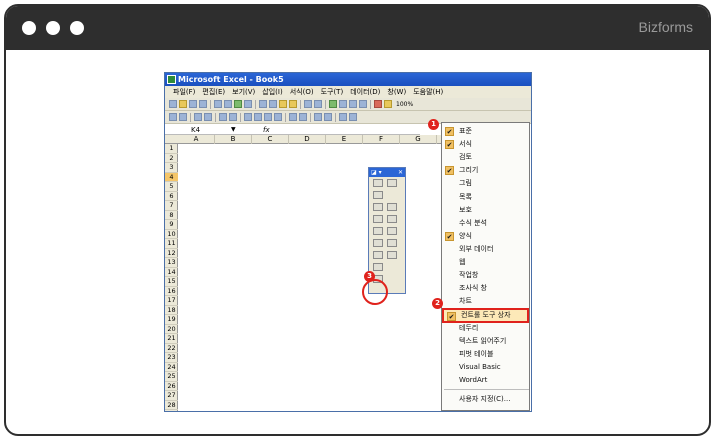 This screenshot has width=715, height=440. Describe the element at coordinates (485, 183) in the screenshot. I see `context-menu-item: 그림` at that location.